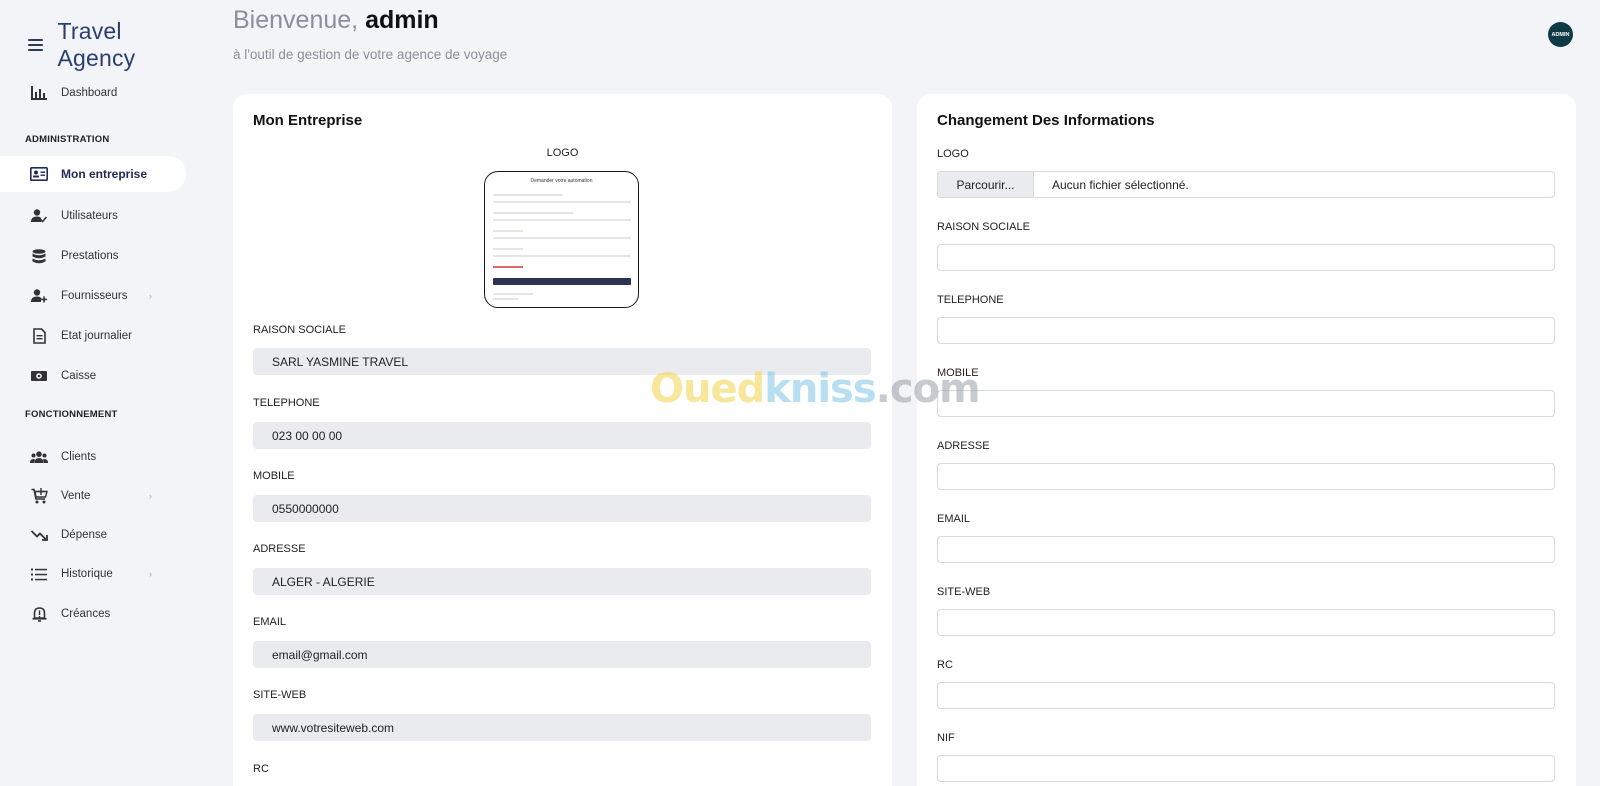 This screenshot has height=786, width=1600. I want to click on adresse-value: ALGER - ALGERIE, so click(562, 581).